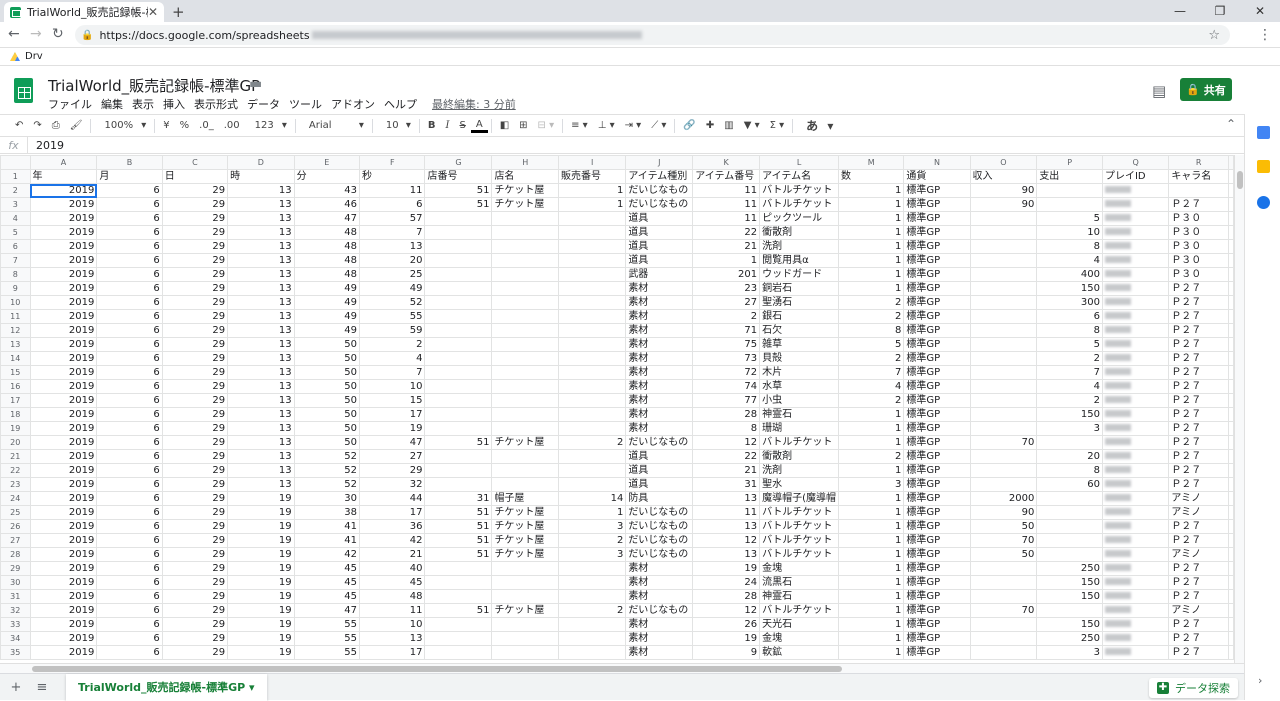 This screenshot has height=701, width=1280. Describe the element at coordinates (14, 34) in the screenshot. I see `back-icon: ←` at that location.